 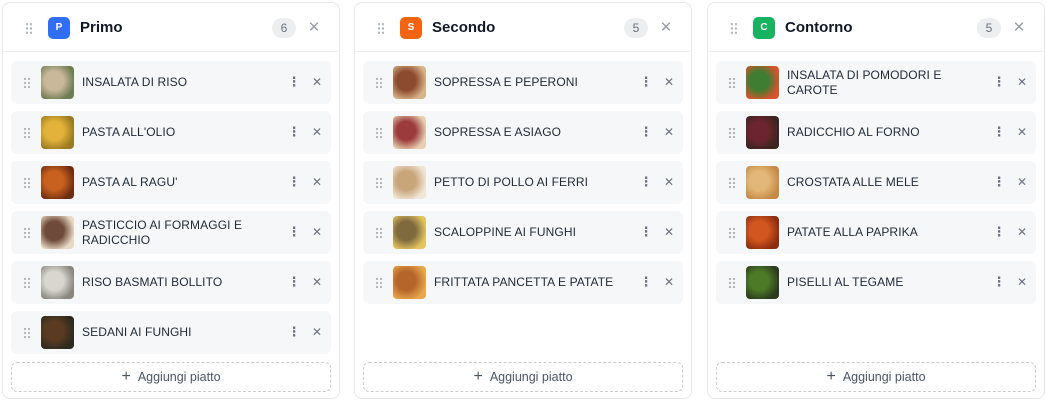 What do you see at coordinates (129, 132) in the screenshot?
I see `dish-name: PASTA ALL'OLIO` at bounding box center [129, 132].